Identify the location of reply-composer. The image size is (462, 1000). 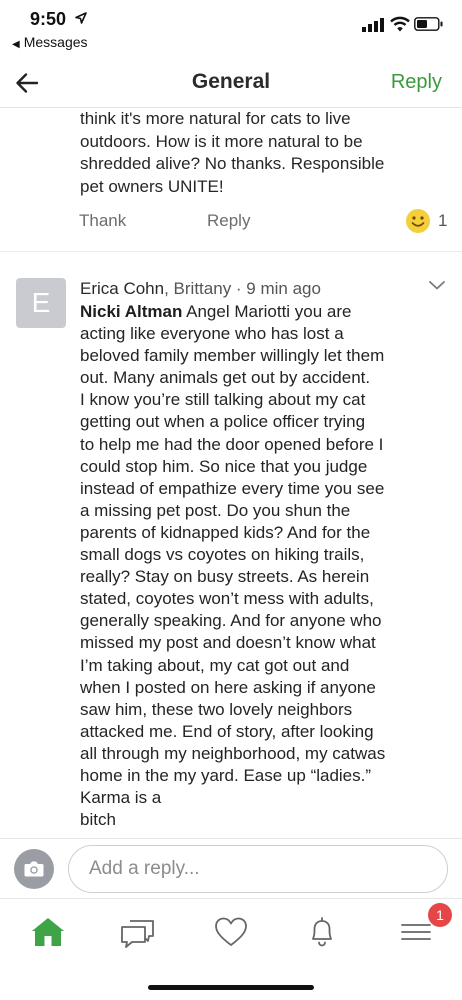
(231, 868).